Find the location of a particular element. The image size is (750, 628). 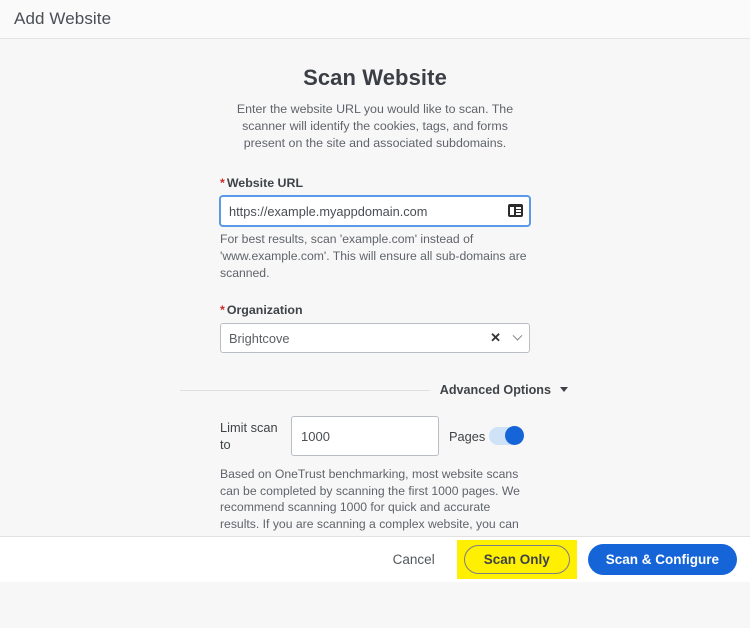

limit-scan-row: Limit scan to Pages is located at coordinates (375, 436).